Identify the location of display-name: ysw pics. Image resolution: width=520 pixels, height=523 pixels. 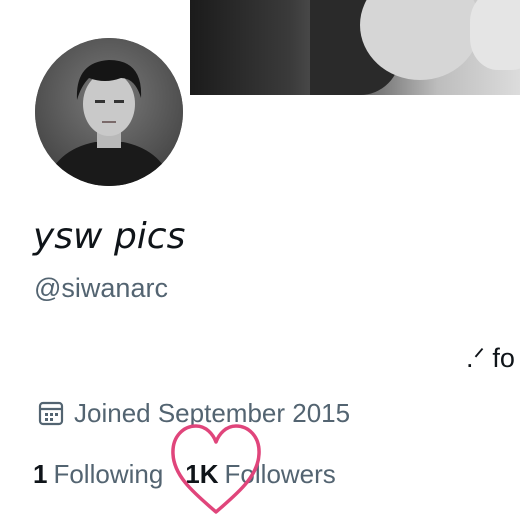
(109, 236).